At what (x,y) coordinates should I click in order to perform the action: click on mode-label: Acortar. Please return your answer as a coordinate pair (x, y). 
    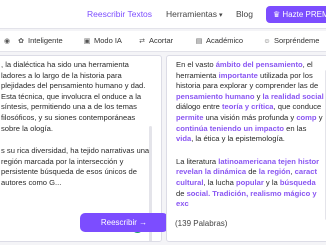
    Looking at the image, I should click on (161, 40).